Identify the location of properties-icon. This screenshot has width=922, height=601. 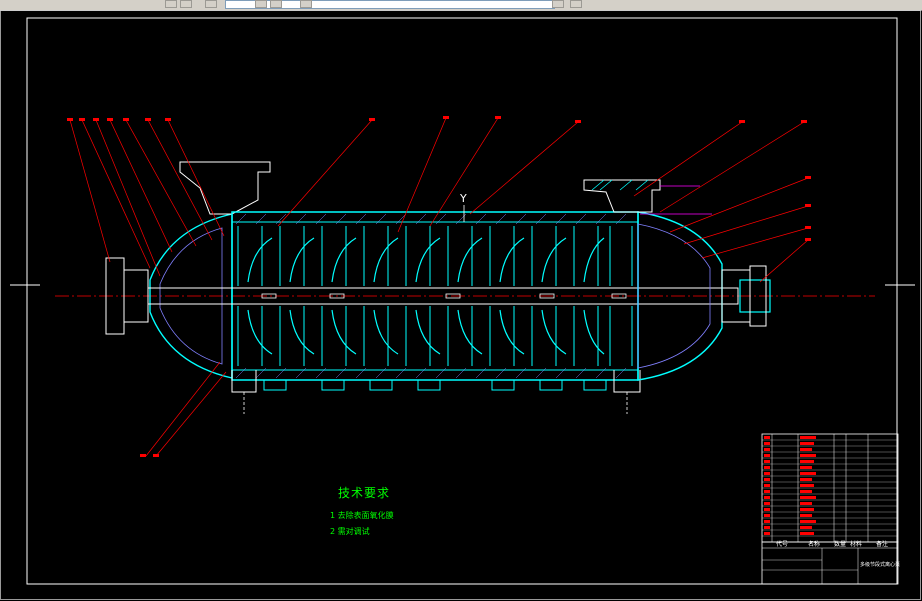
(576, 4).